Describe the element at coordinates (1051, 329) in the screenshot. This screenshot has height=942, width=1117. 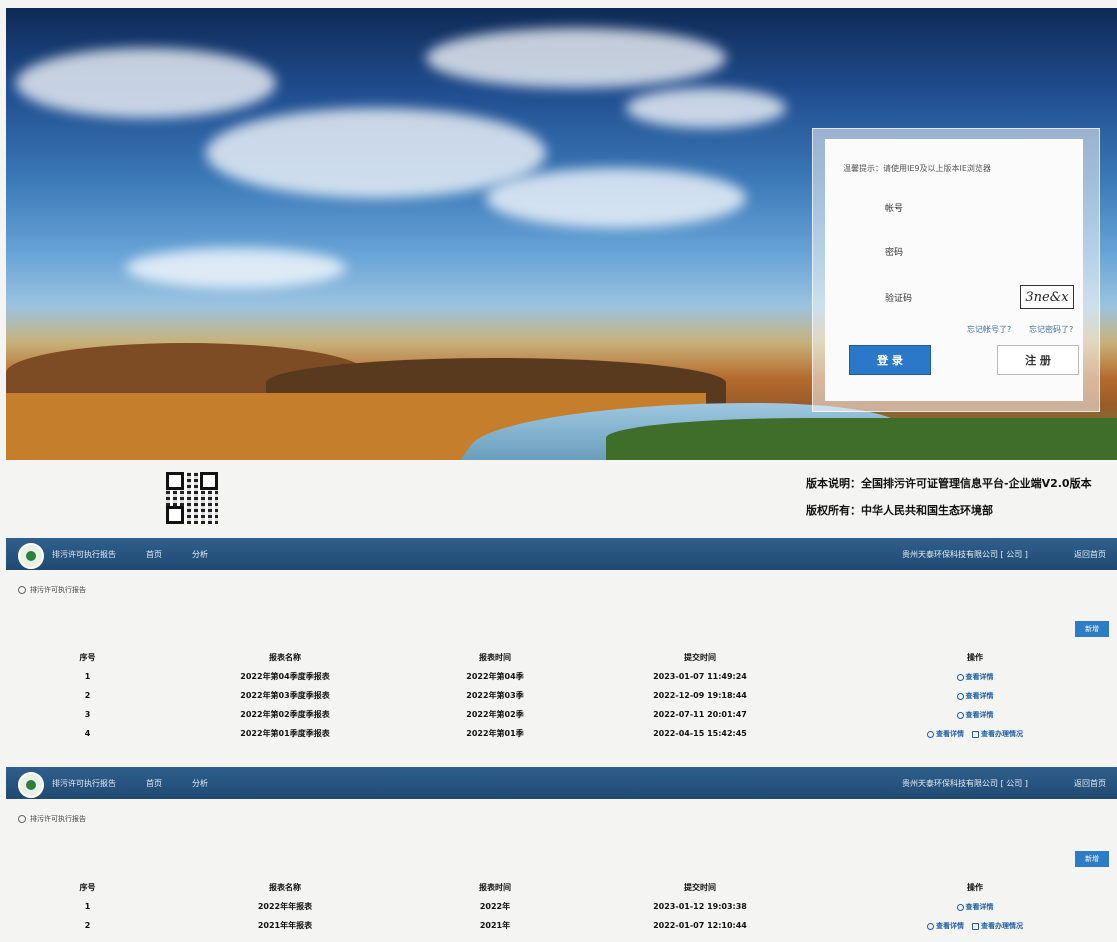
I see `forgot-password-link: 忘记密码了?` at that location.